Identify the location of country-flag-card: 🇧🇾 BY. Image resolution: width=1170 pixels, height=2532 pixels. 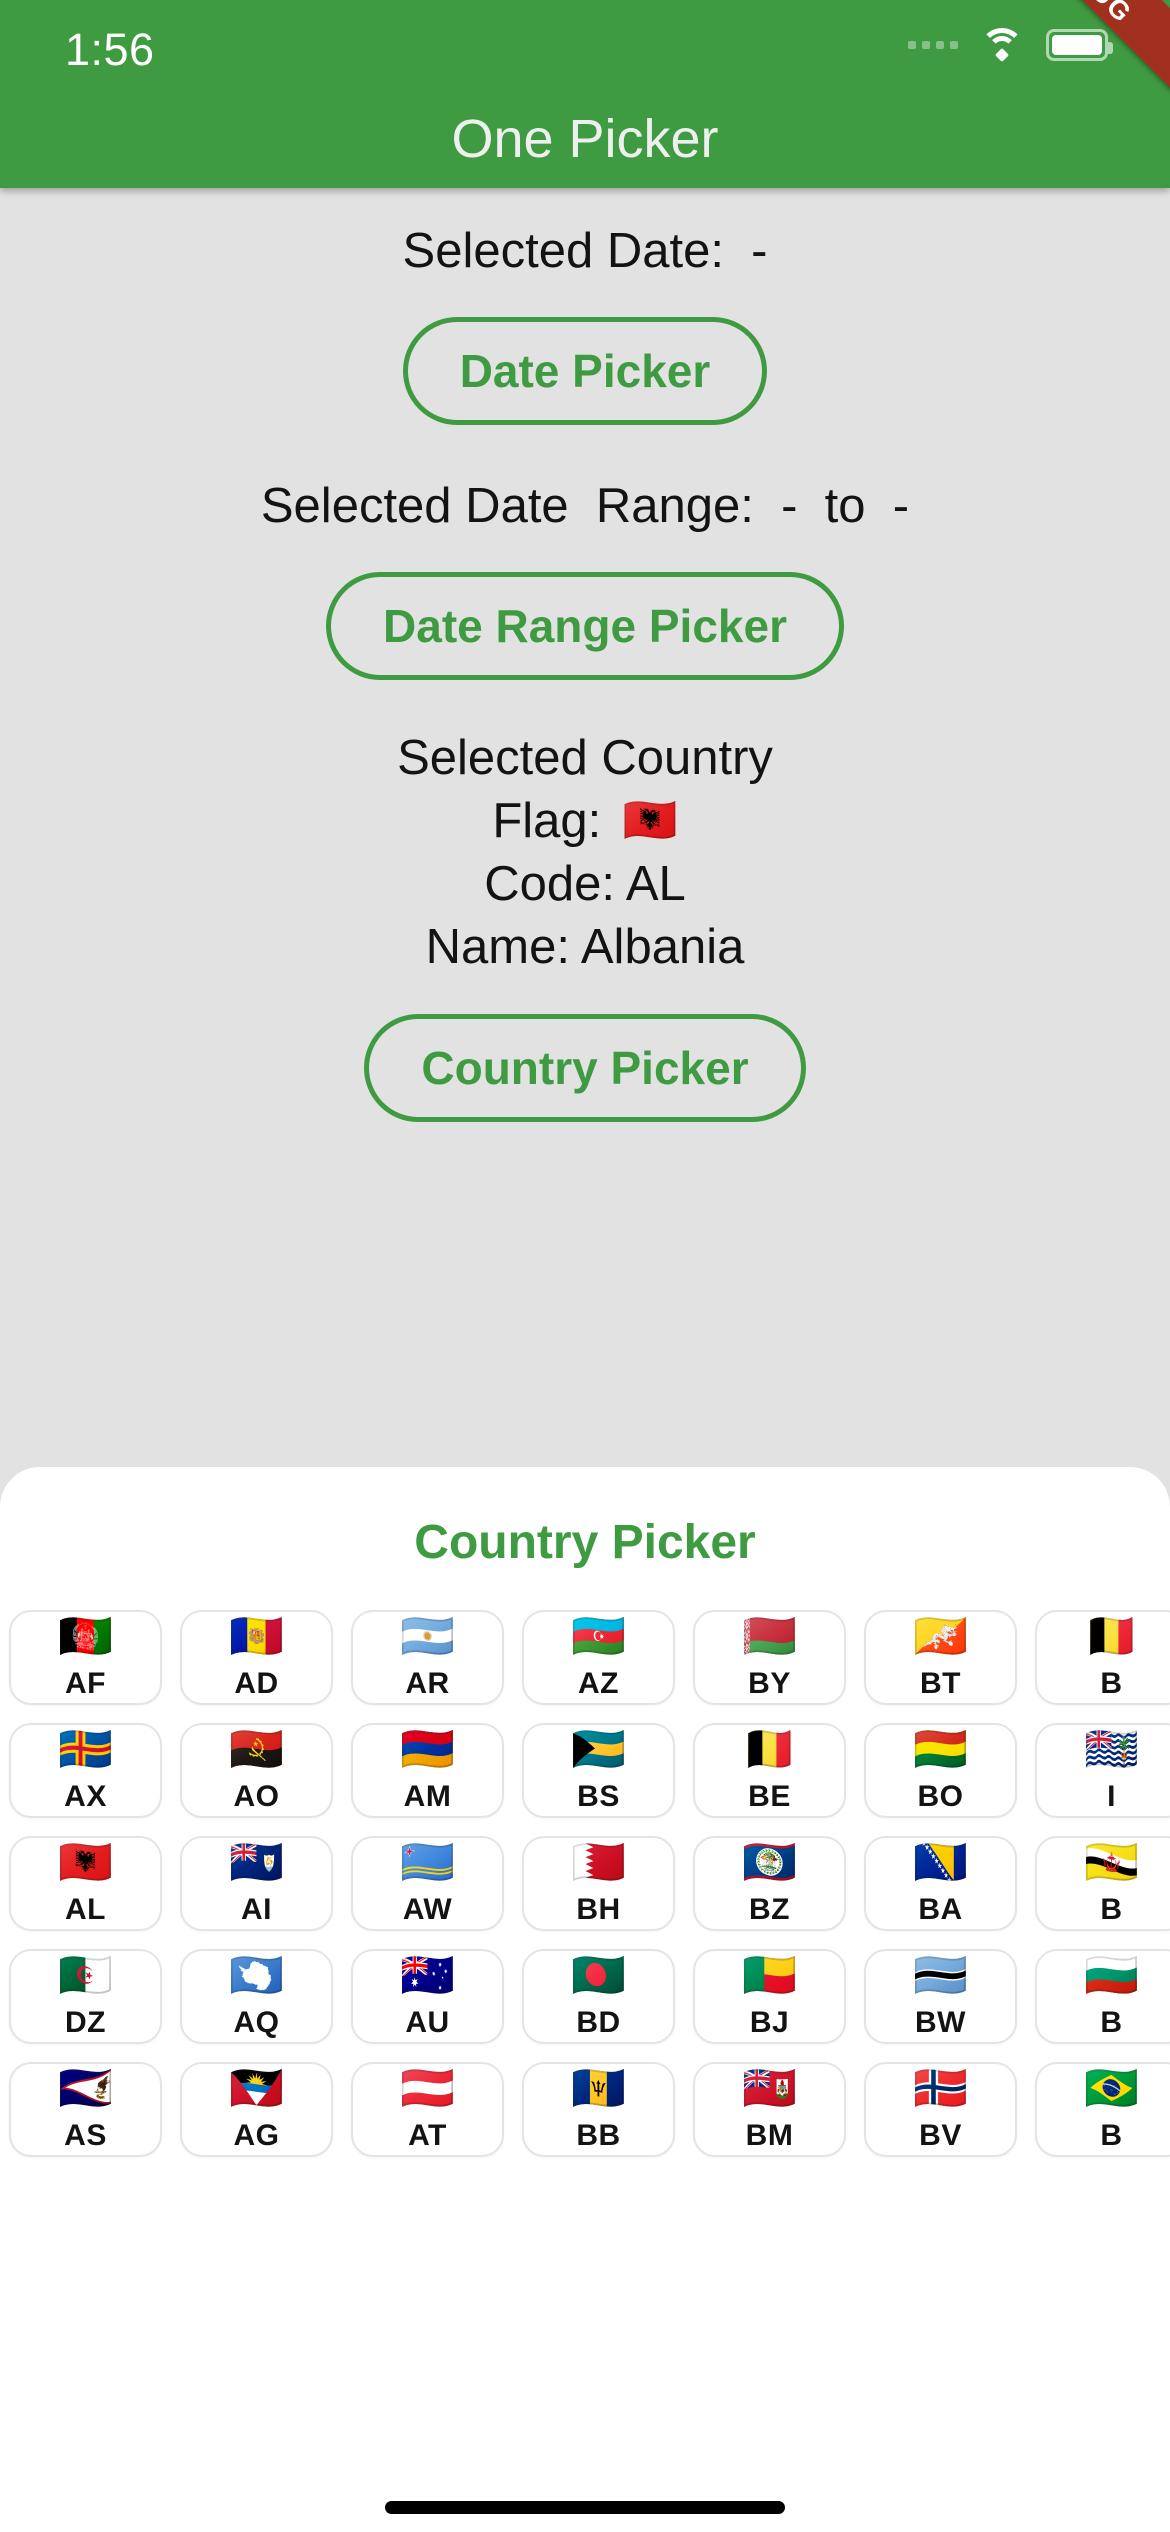
(769, 1657).